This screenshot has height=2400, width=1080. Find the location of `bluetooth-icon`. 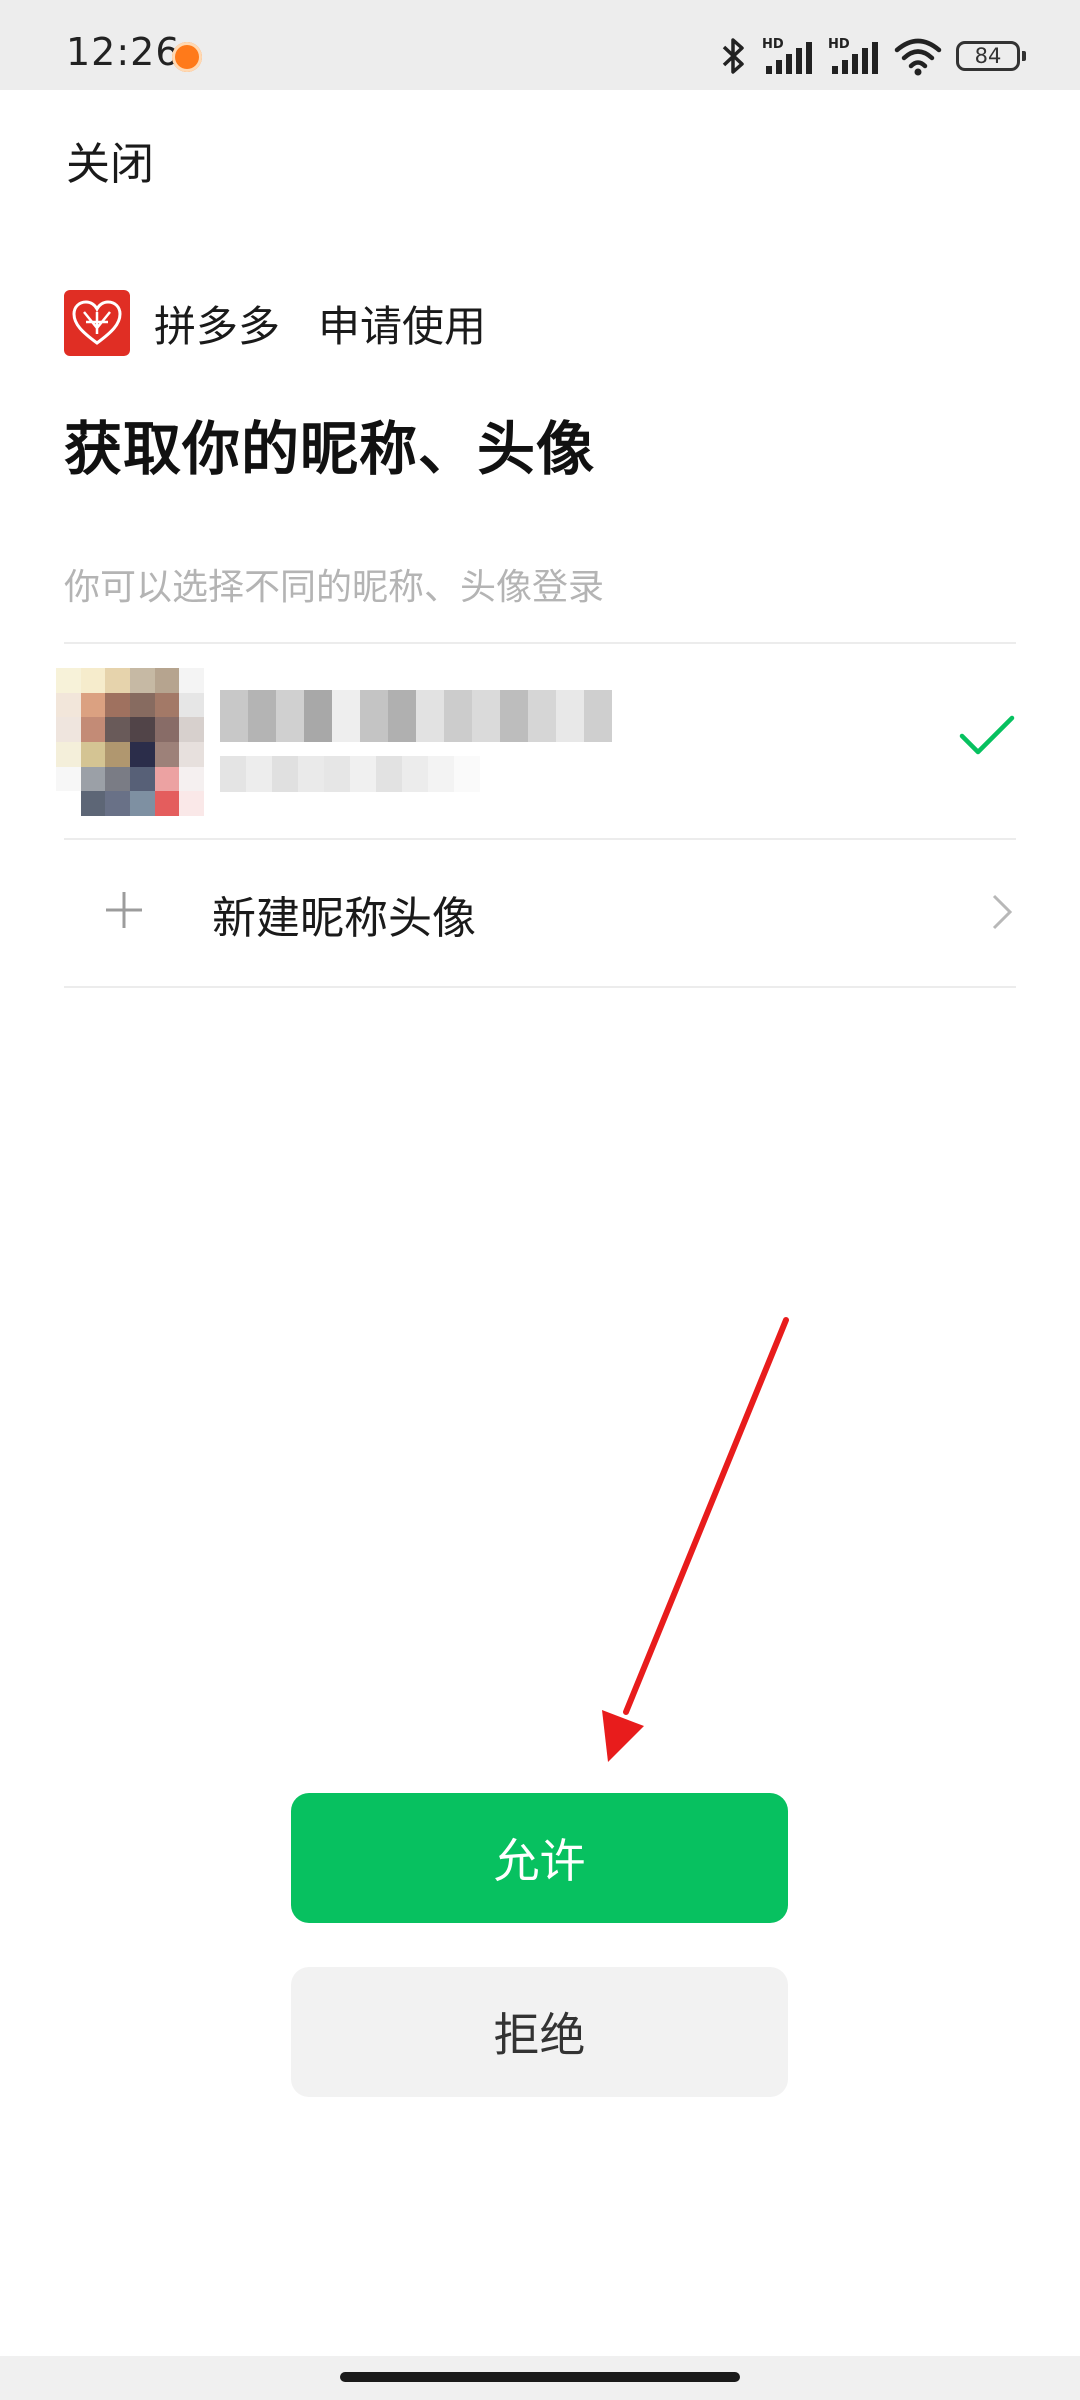

bluetooth-icon is located at coordinates (733, 56).